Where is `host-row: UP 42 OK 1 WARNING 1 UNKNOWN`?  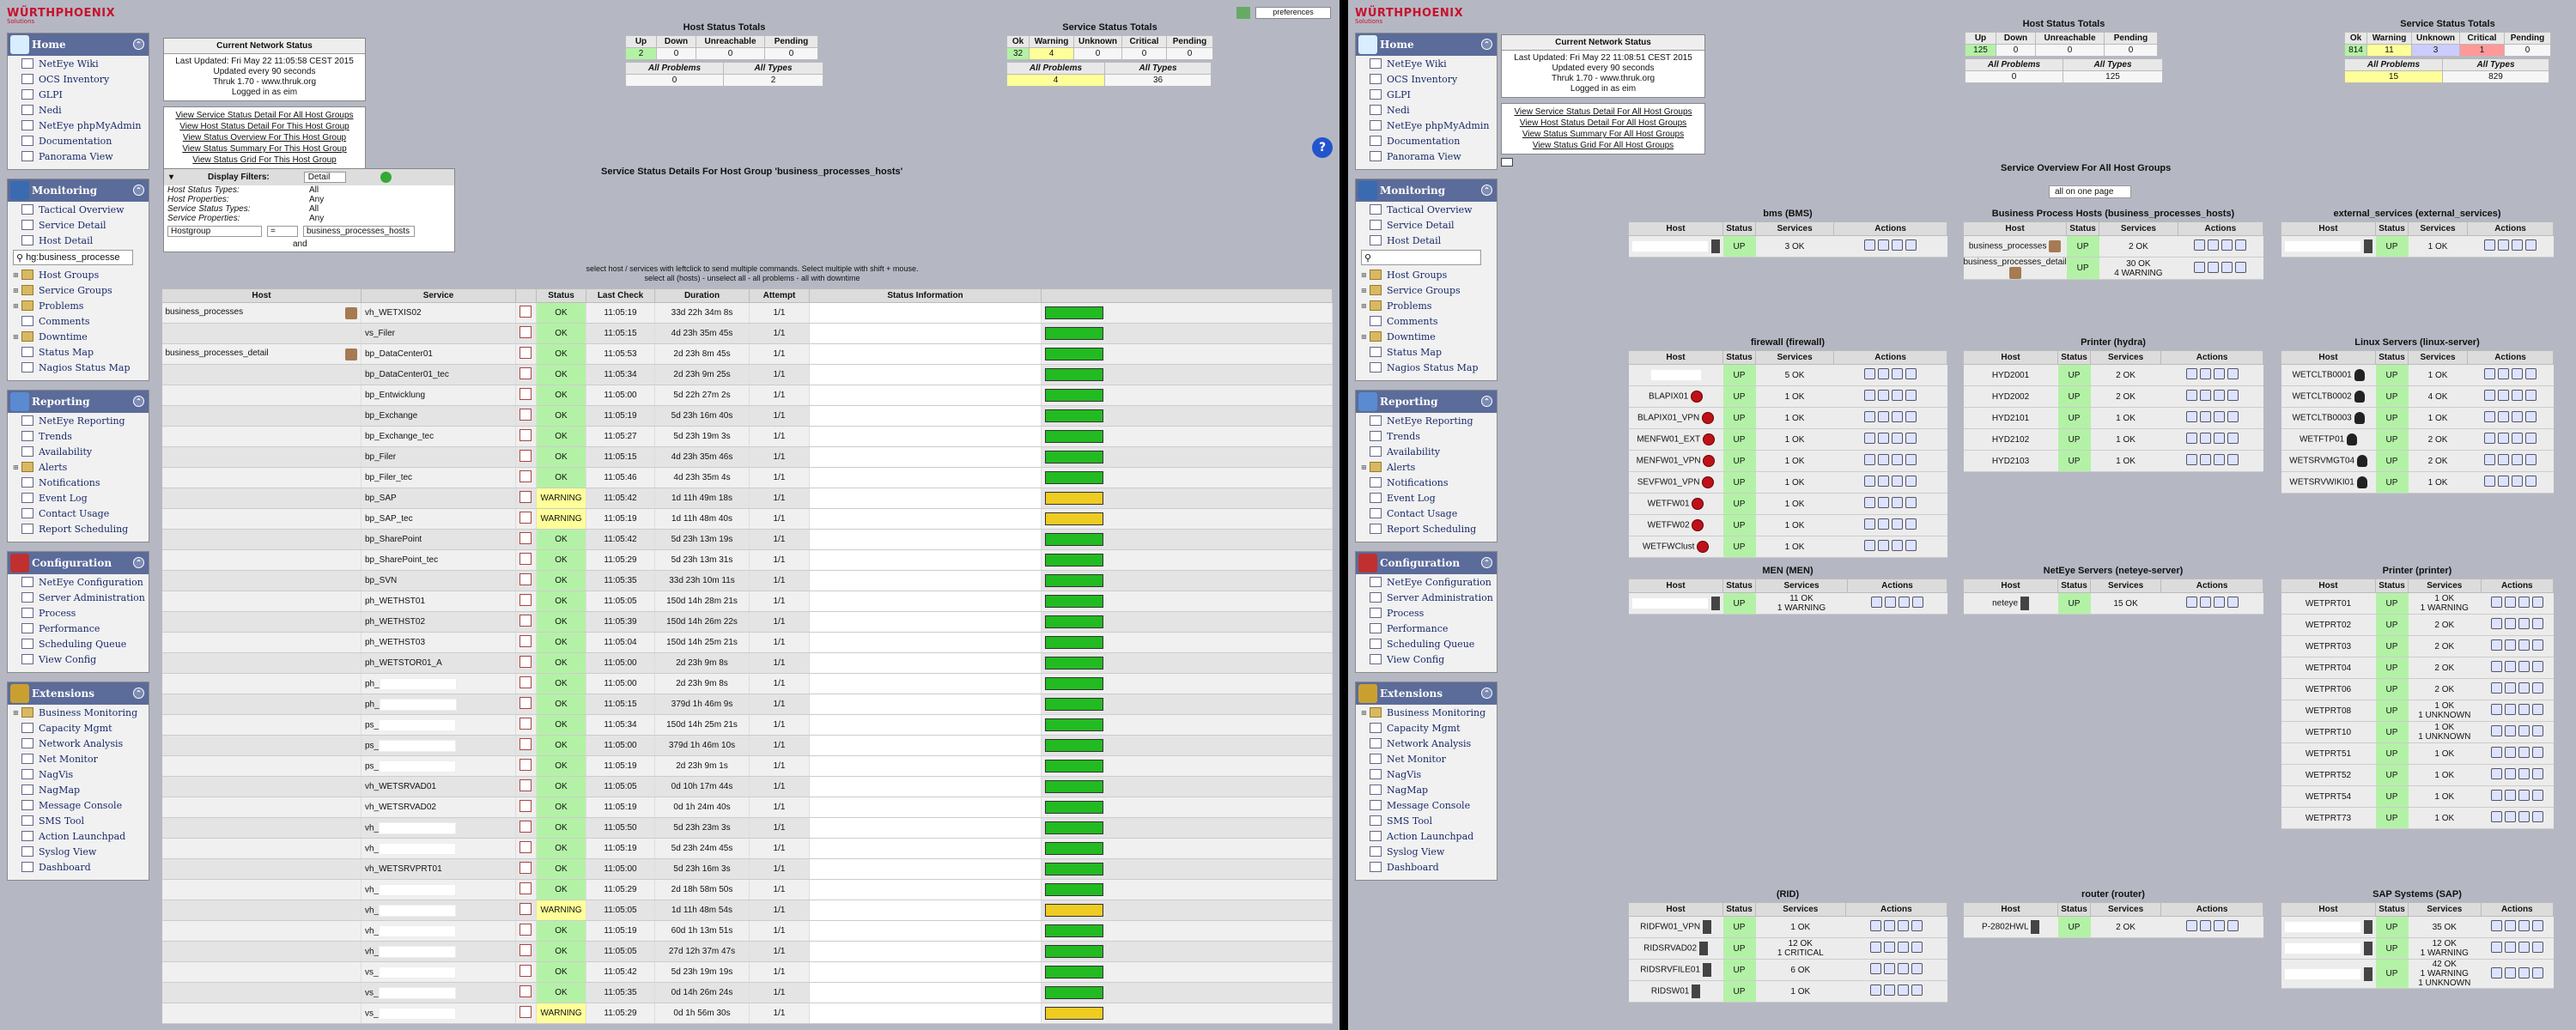 host-row: UP 42 OK 1 WARNING 1 UNKNOWN is located at coordinates (2418, 974).